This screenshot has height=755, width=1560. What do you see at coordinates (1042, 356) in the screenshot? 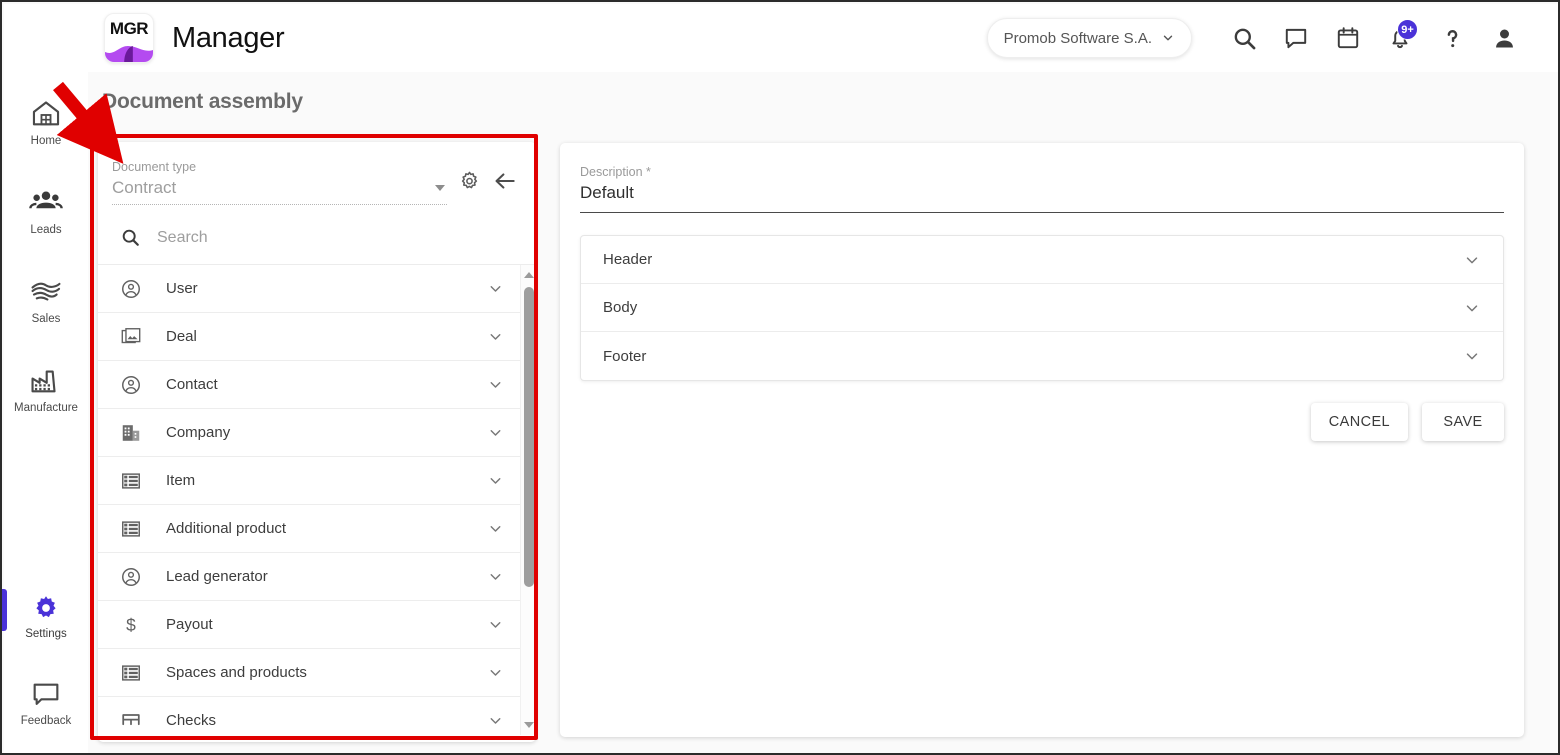
I see `accordion-row-footer: Footer` at bounding box center [1042, 356].